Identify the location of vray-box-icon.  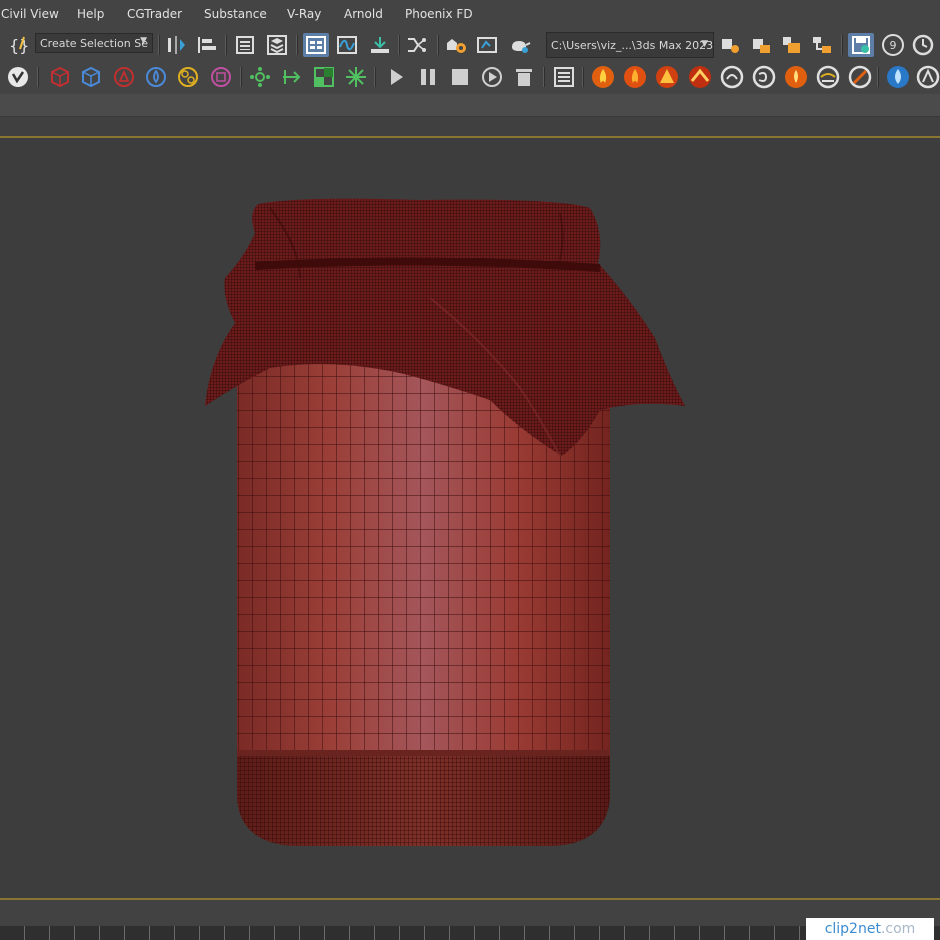
(221, 77).